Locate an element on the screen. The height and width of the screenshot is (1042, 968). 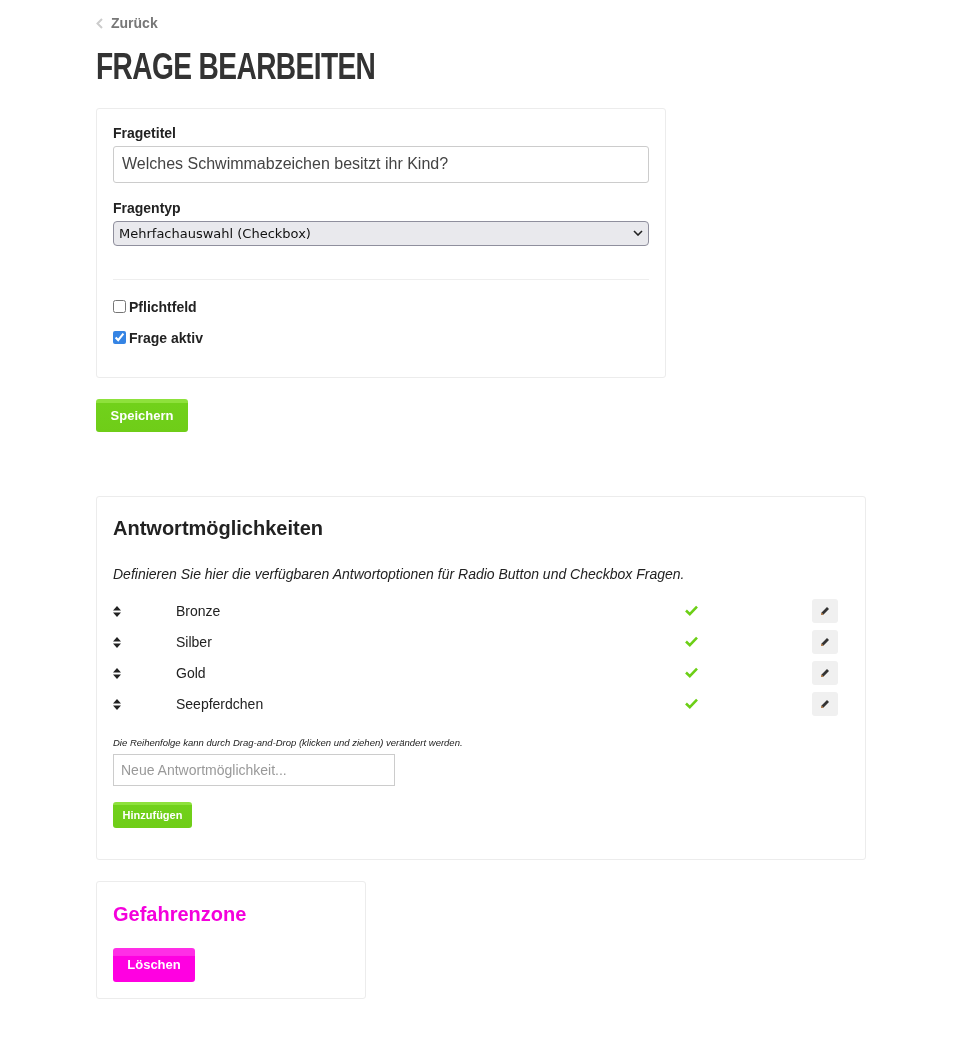
section-title: Antwortmöglichkeiten is located at coordinates (218, 527).